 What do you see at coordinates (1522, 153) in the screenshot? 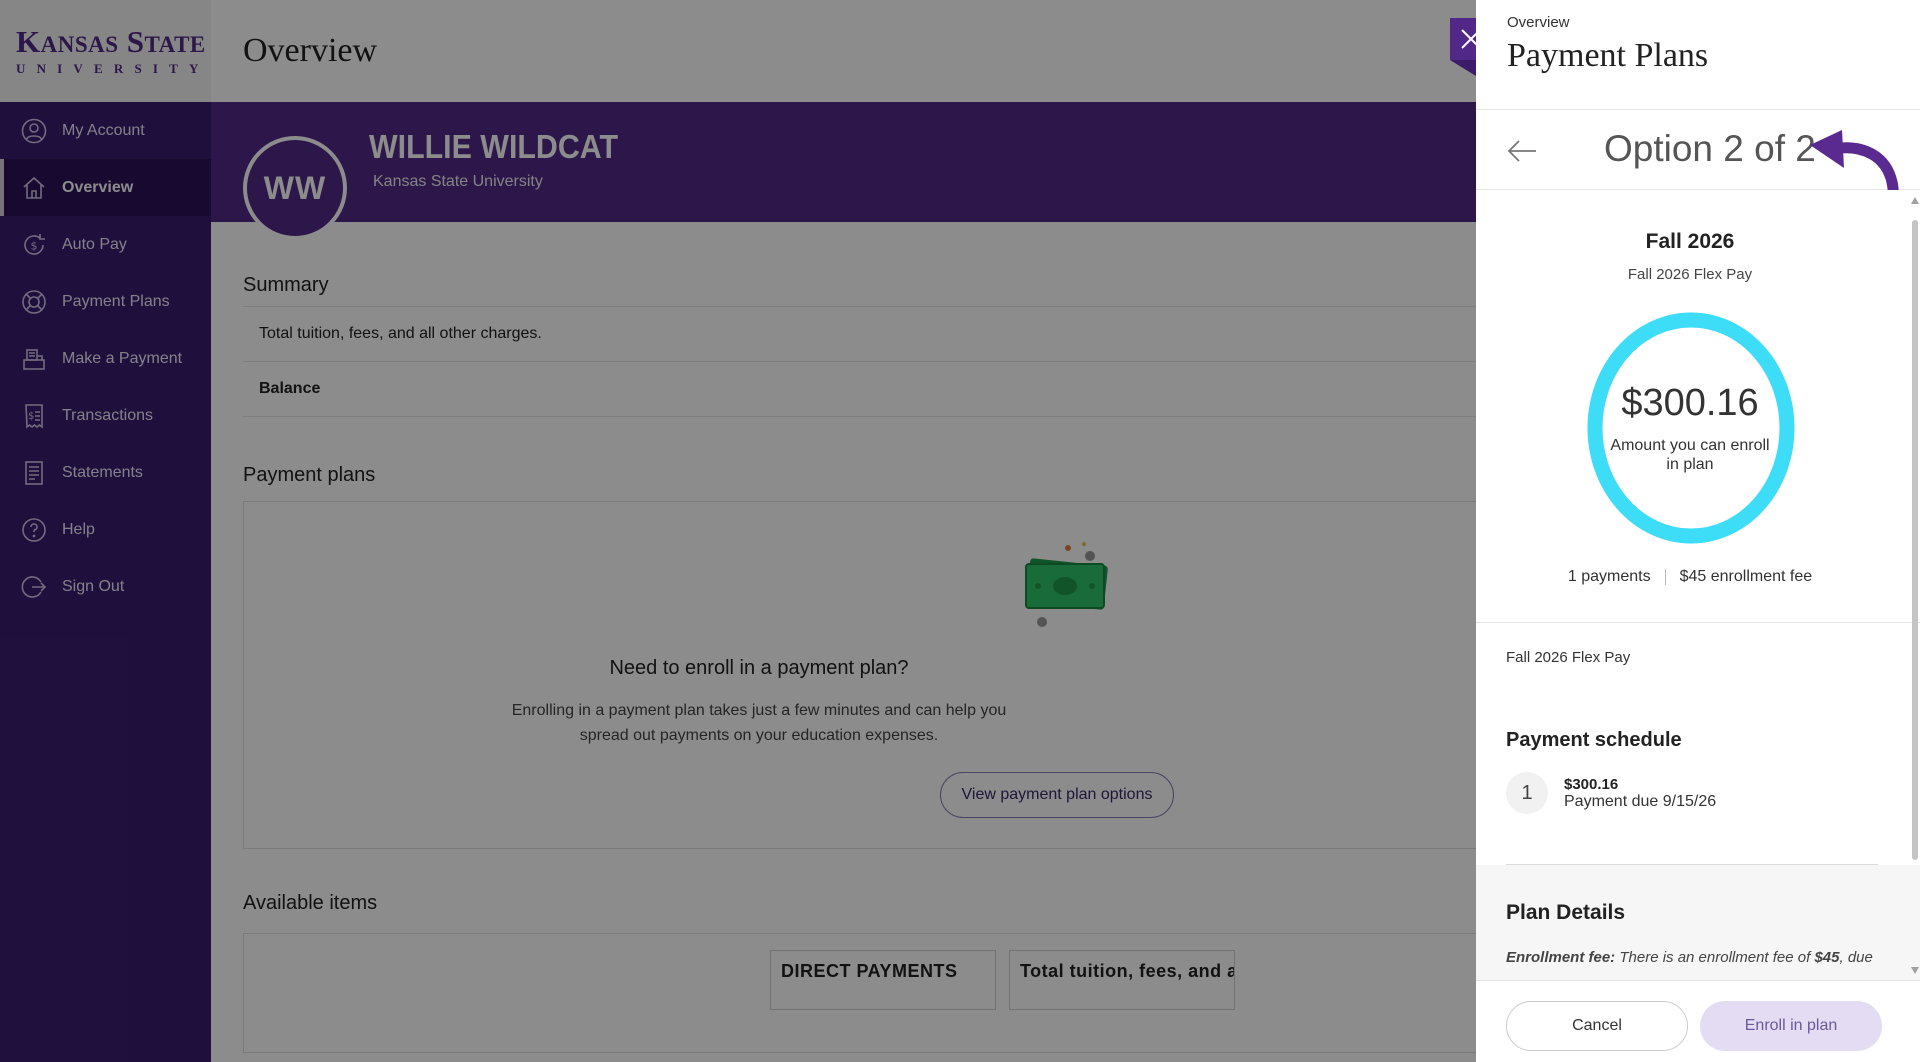
I see `back-arrow-icon` at bounding box center [1522, 153].